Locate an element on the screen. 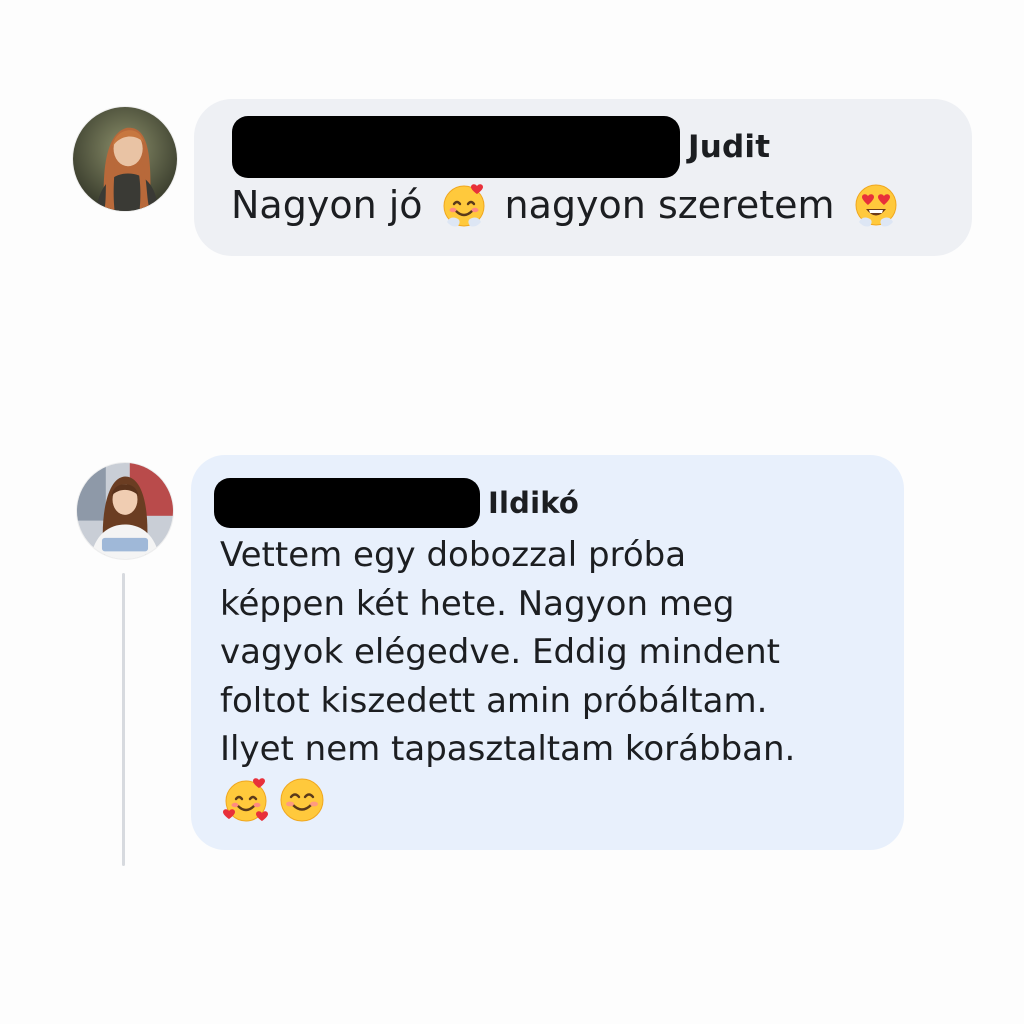  woman-long-red-hair-avatar-icon is located at coordinates (125, 159).